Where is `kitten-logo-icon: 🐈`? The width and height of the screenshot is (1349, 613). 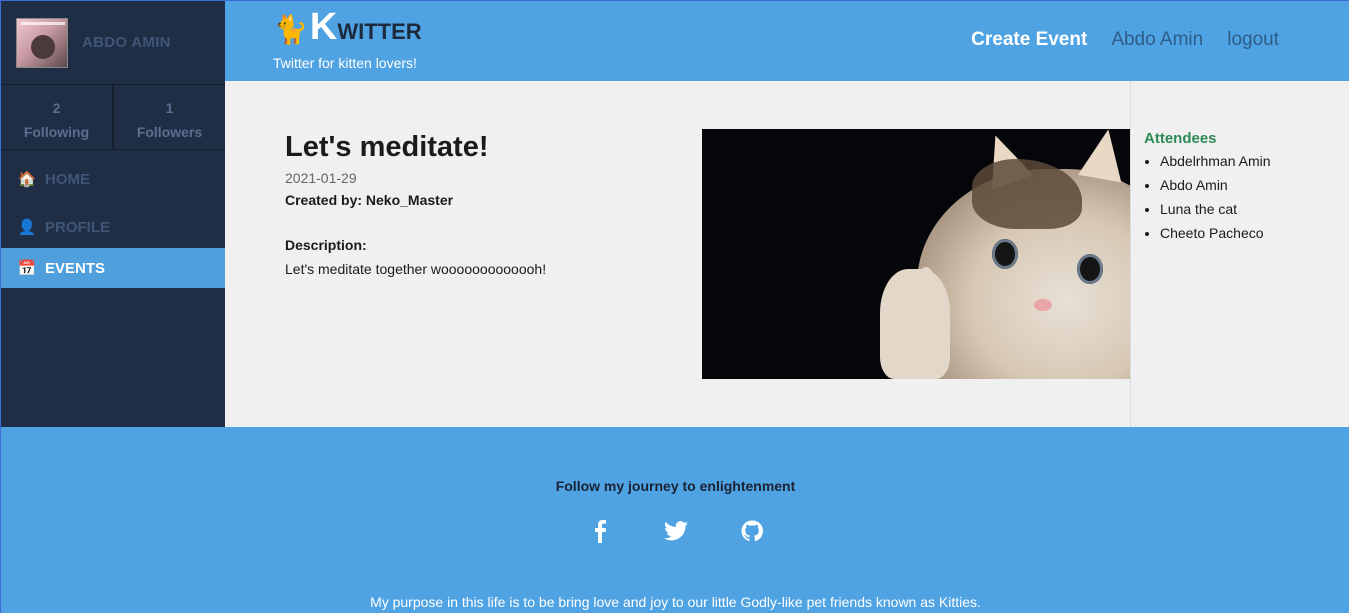
kitten-logo-icon: 🐈 is located at coordinates (290, 29).